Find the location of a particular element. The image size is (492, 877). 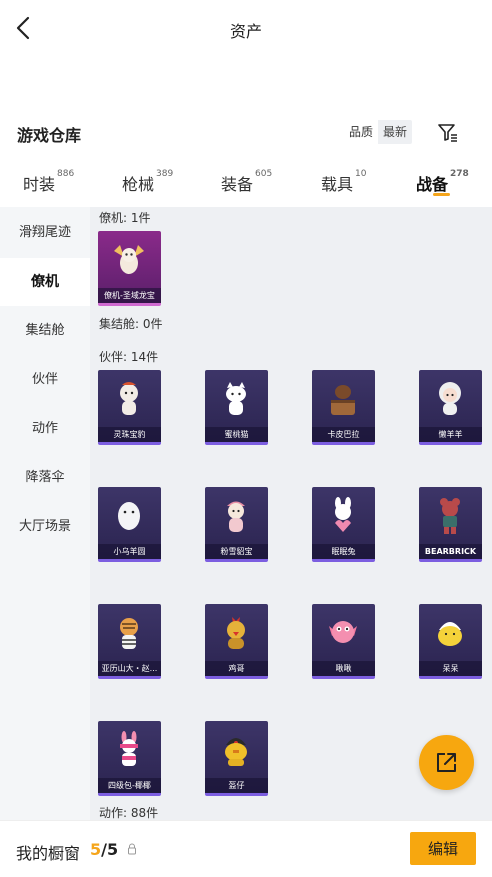

tab-count: 278 is located at coordinates (459, 174).